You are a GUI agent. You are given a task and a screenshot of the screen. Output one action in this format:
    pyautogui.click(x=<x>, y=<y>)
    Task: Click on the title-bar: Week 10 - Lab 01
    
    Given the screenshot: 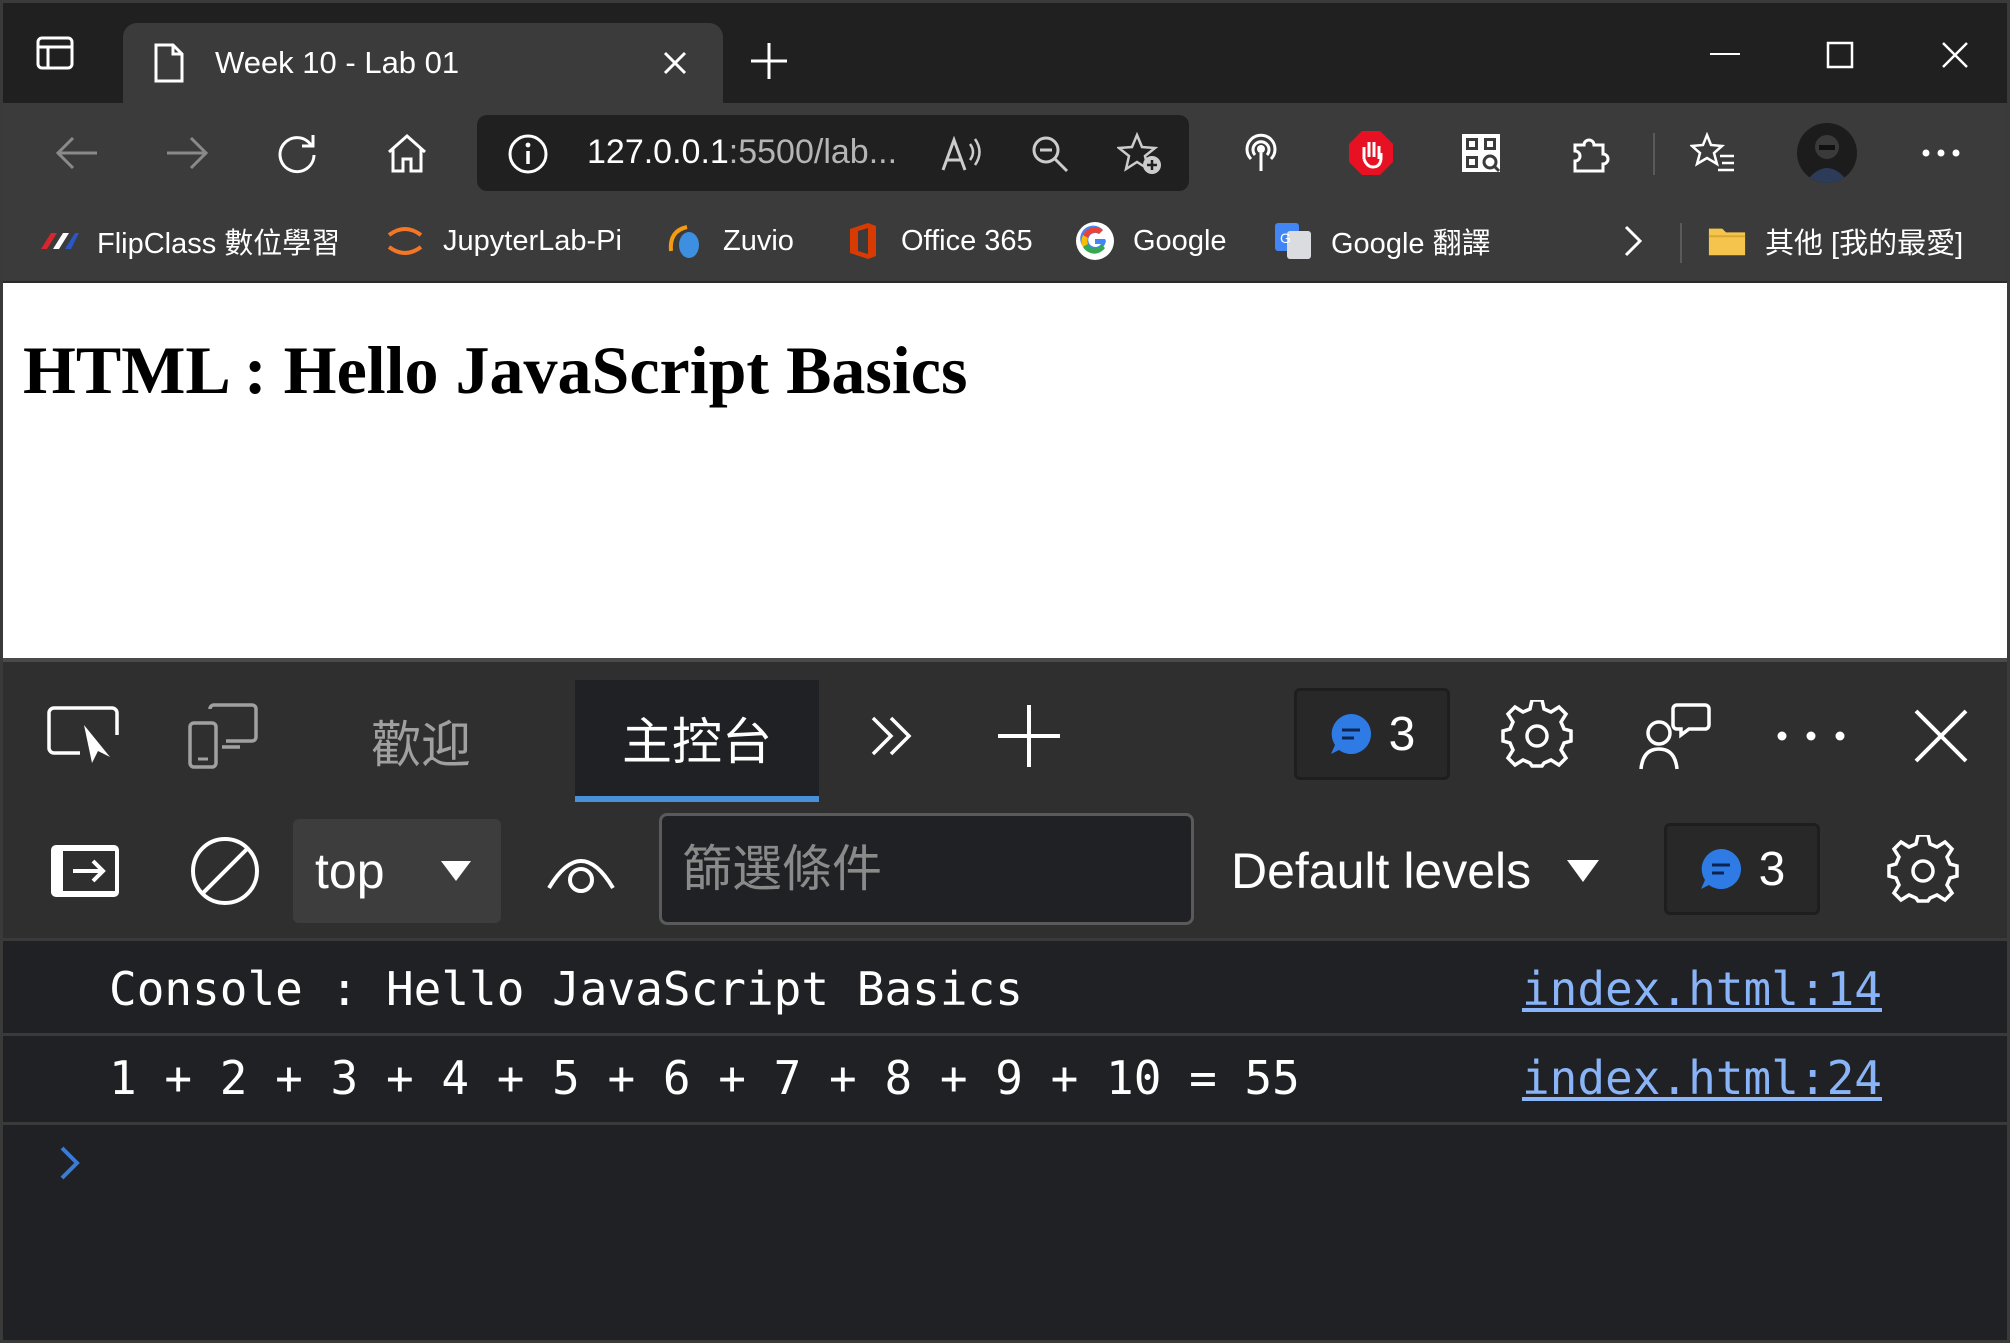 What is the action you would take?
    pyautogui.click(x=1005, y=53)
    